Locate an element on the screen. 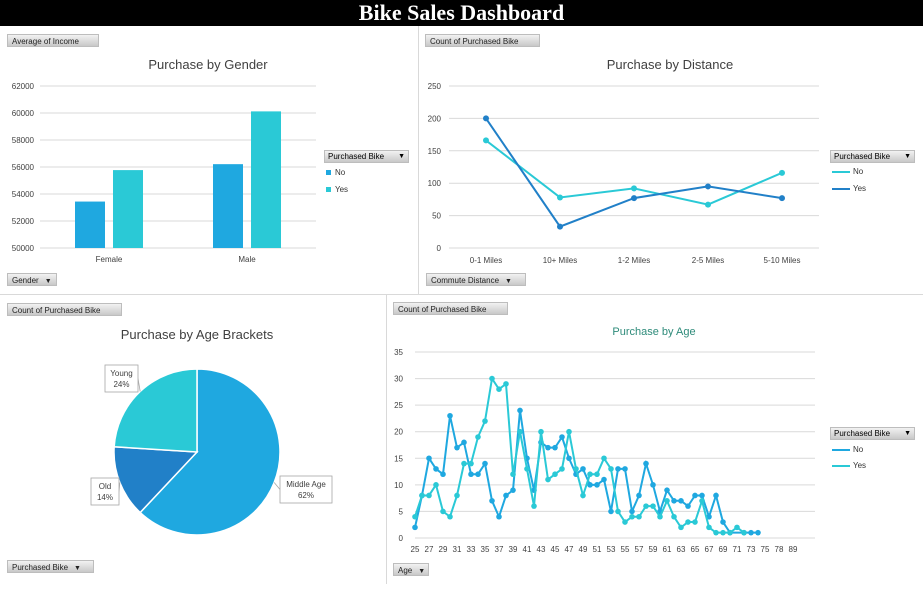 The height and width of the screenshot is (589, 923). y-tick-label: 25 is located at coordinates (398, 405).